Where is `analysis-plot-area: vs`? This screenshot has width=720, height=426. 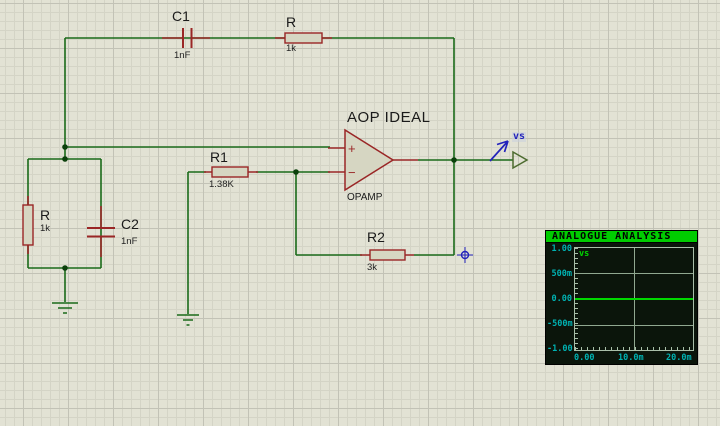
analysis-plot-area: vs is located at coordinates (634, 299).